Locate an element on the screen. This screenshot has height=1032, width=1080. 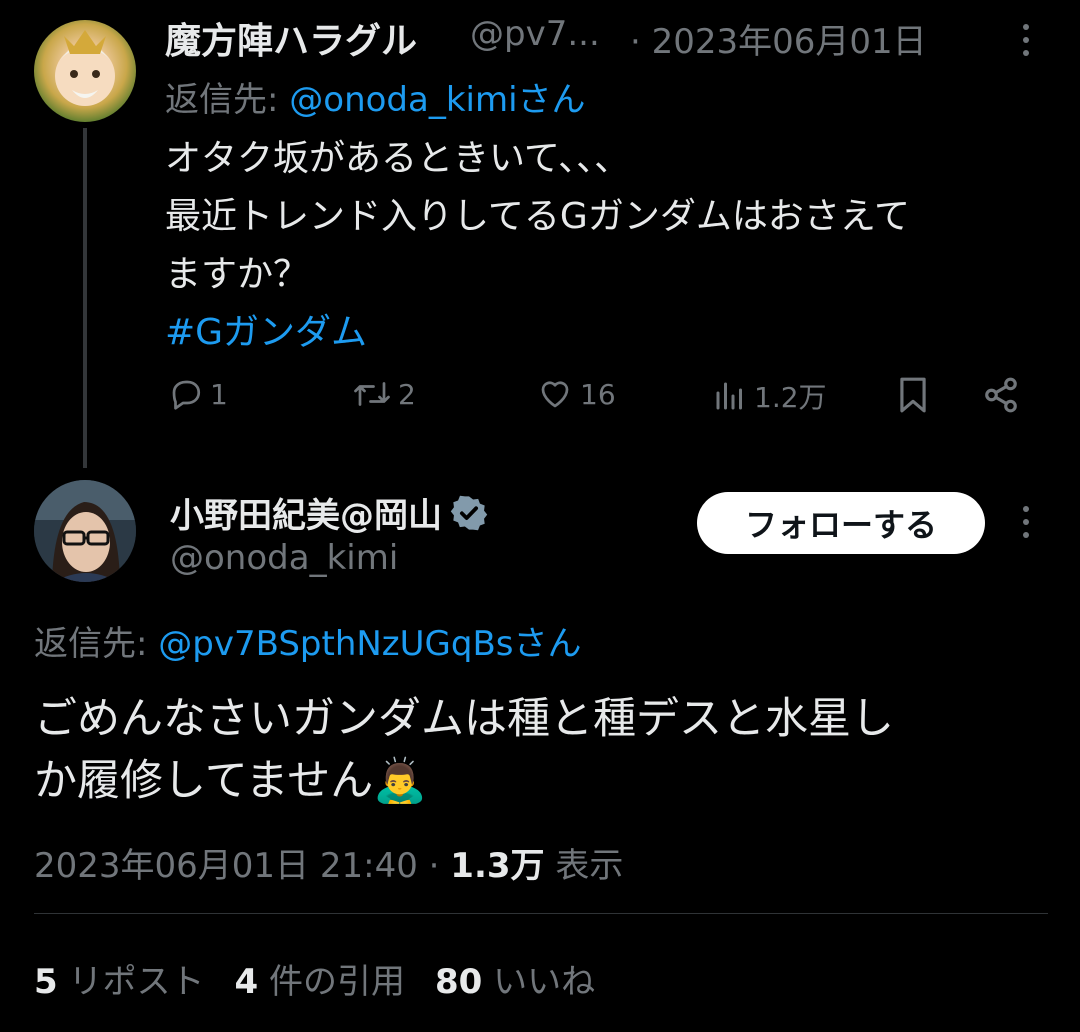
bookmark-icon is located at coordinates (913, 395).